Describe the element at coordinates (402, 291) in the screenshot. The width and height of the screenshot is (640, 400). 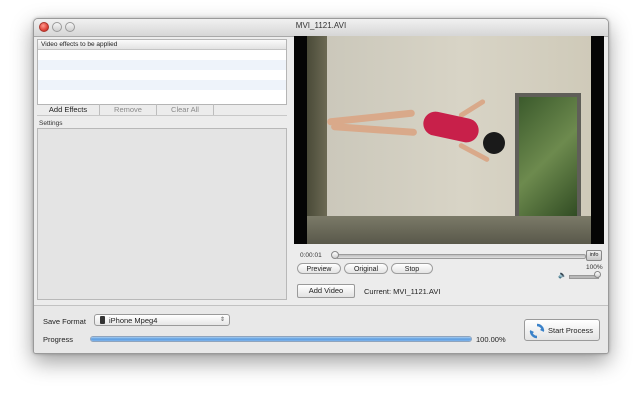
I see `current-file-label: Current: MVI_1121.AVI` at that location.